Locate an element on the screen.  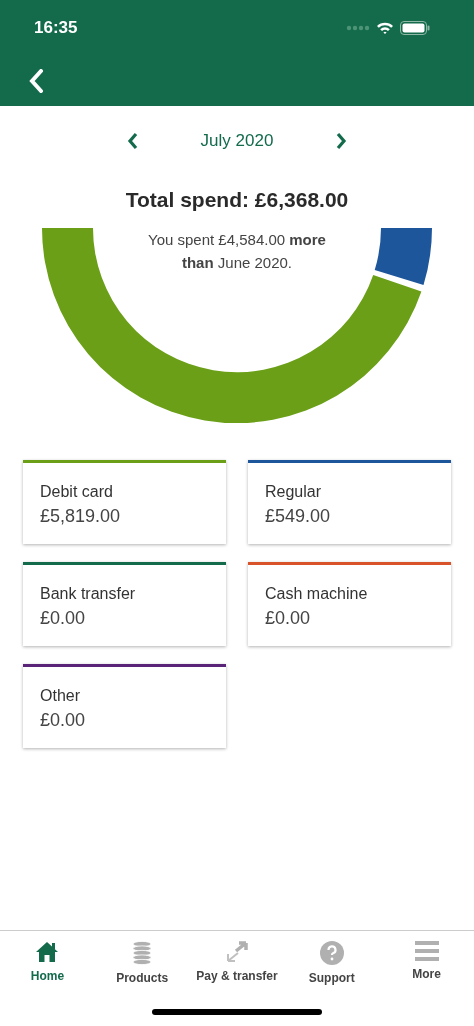
tab-item: Support is located at coordinates (332, 963).